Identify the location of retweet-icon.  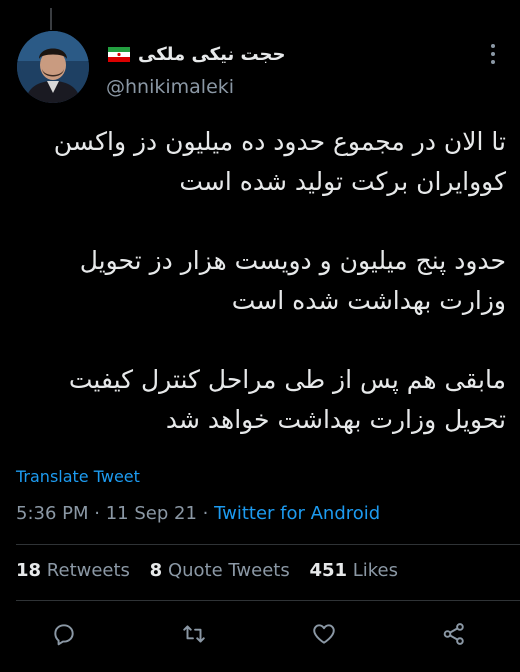
(194, 634).